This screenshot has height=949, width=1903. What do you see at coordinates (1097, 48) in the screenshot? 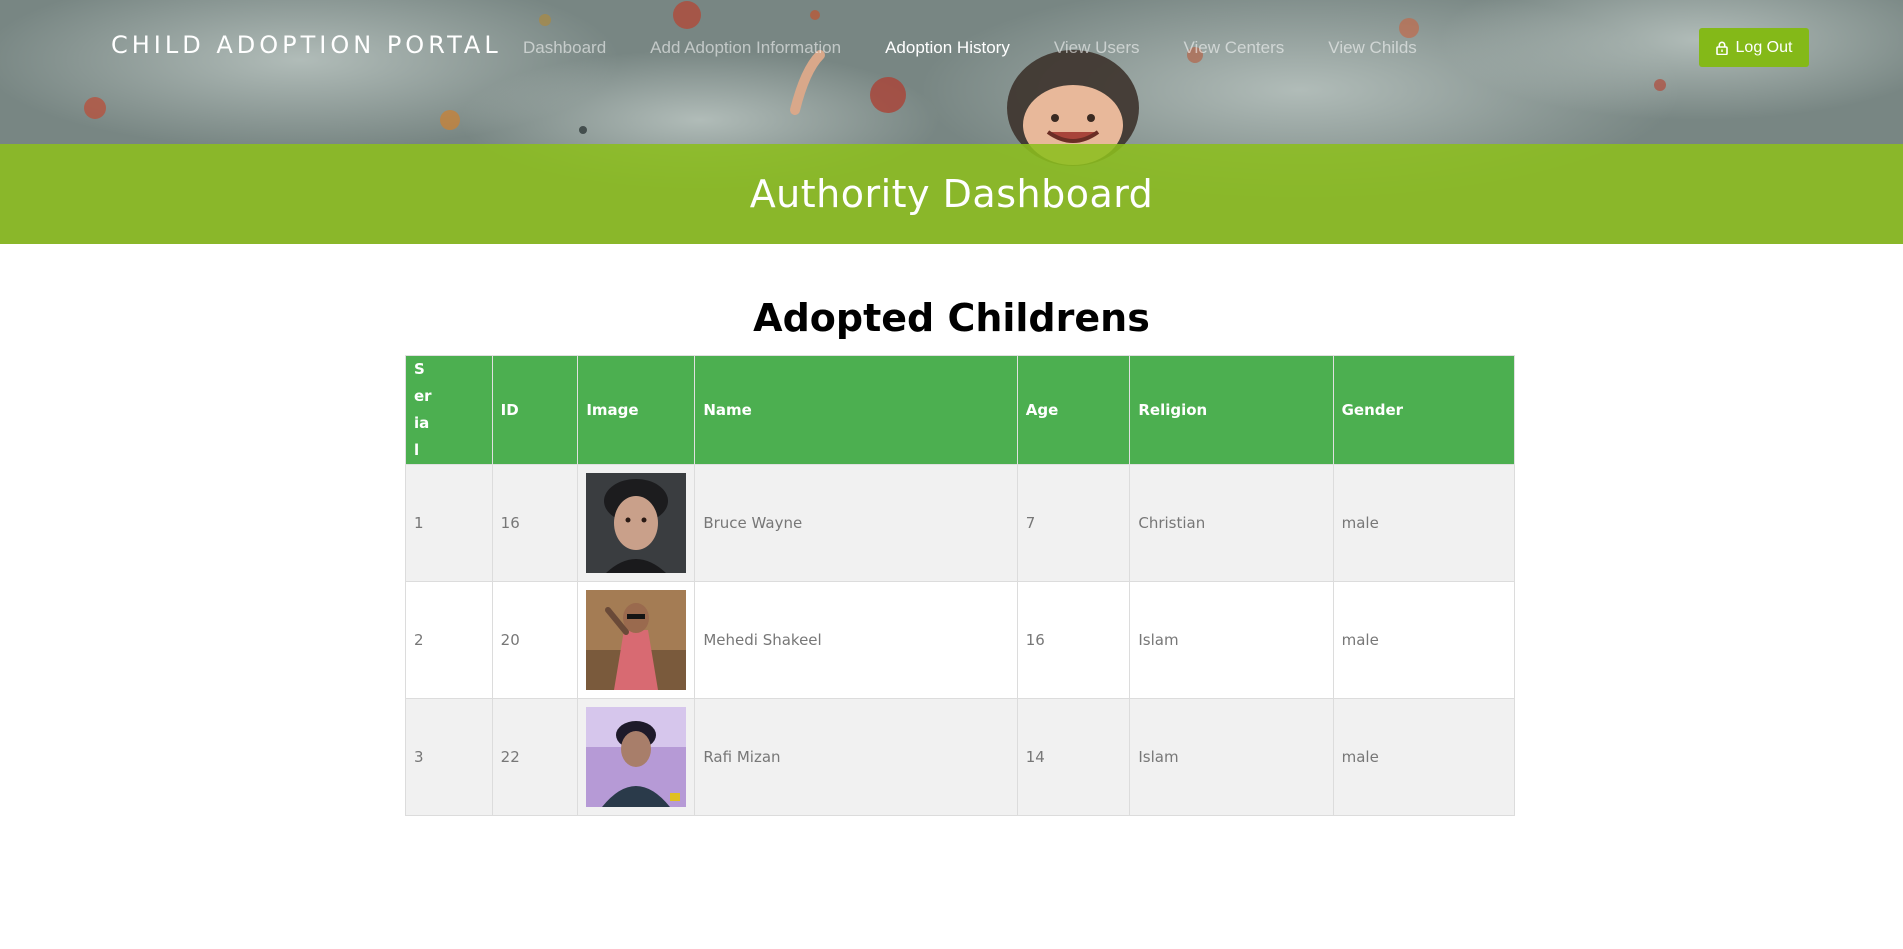
I see `nav-link-view-users: View Users` at bounding box center [1097, 48].